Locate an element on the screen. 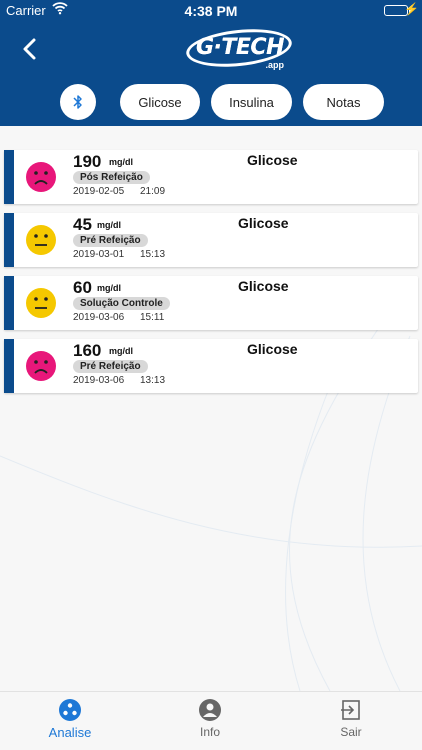 The height and width of the screenshot is (750, 422). record-value: 160 is located at coordinates (87, 350).